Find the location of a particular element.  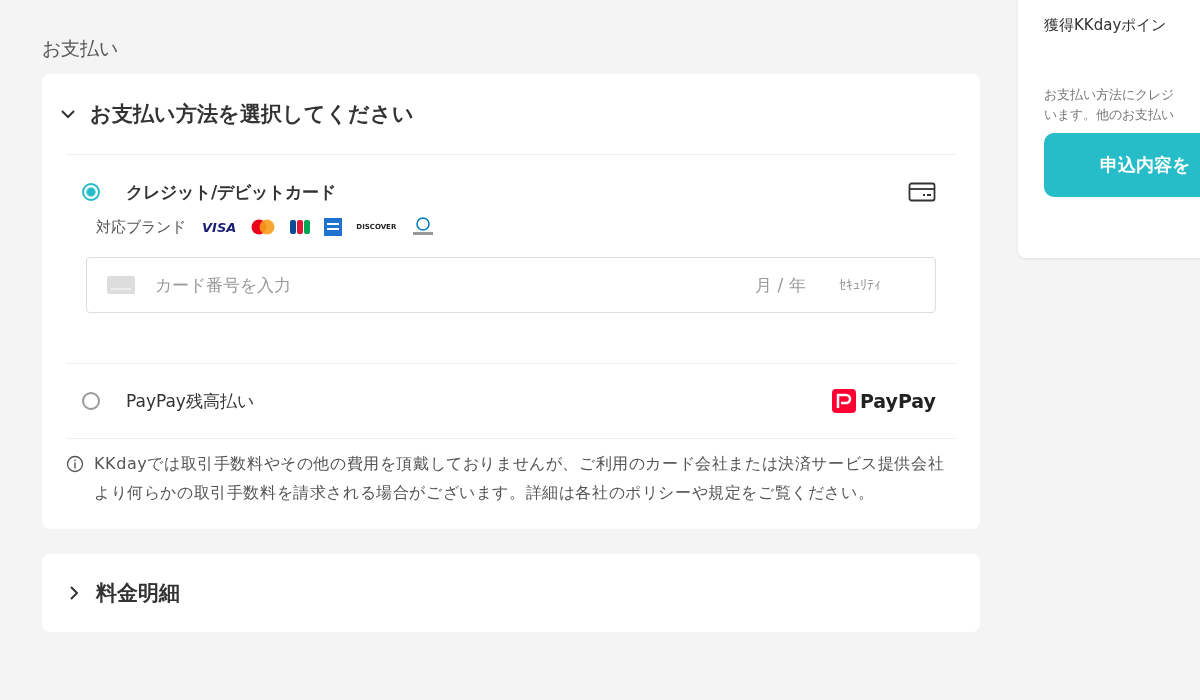

section-title: お支払い is located at coordinates (80, 48).